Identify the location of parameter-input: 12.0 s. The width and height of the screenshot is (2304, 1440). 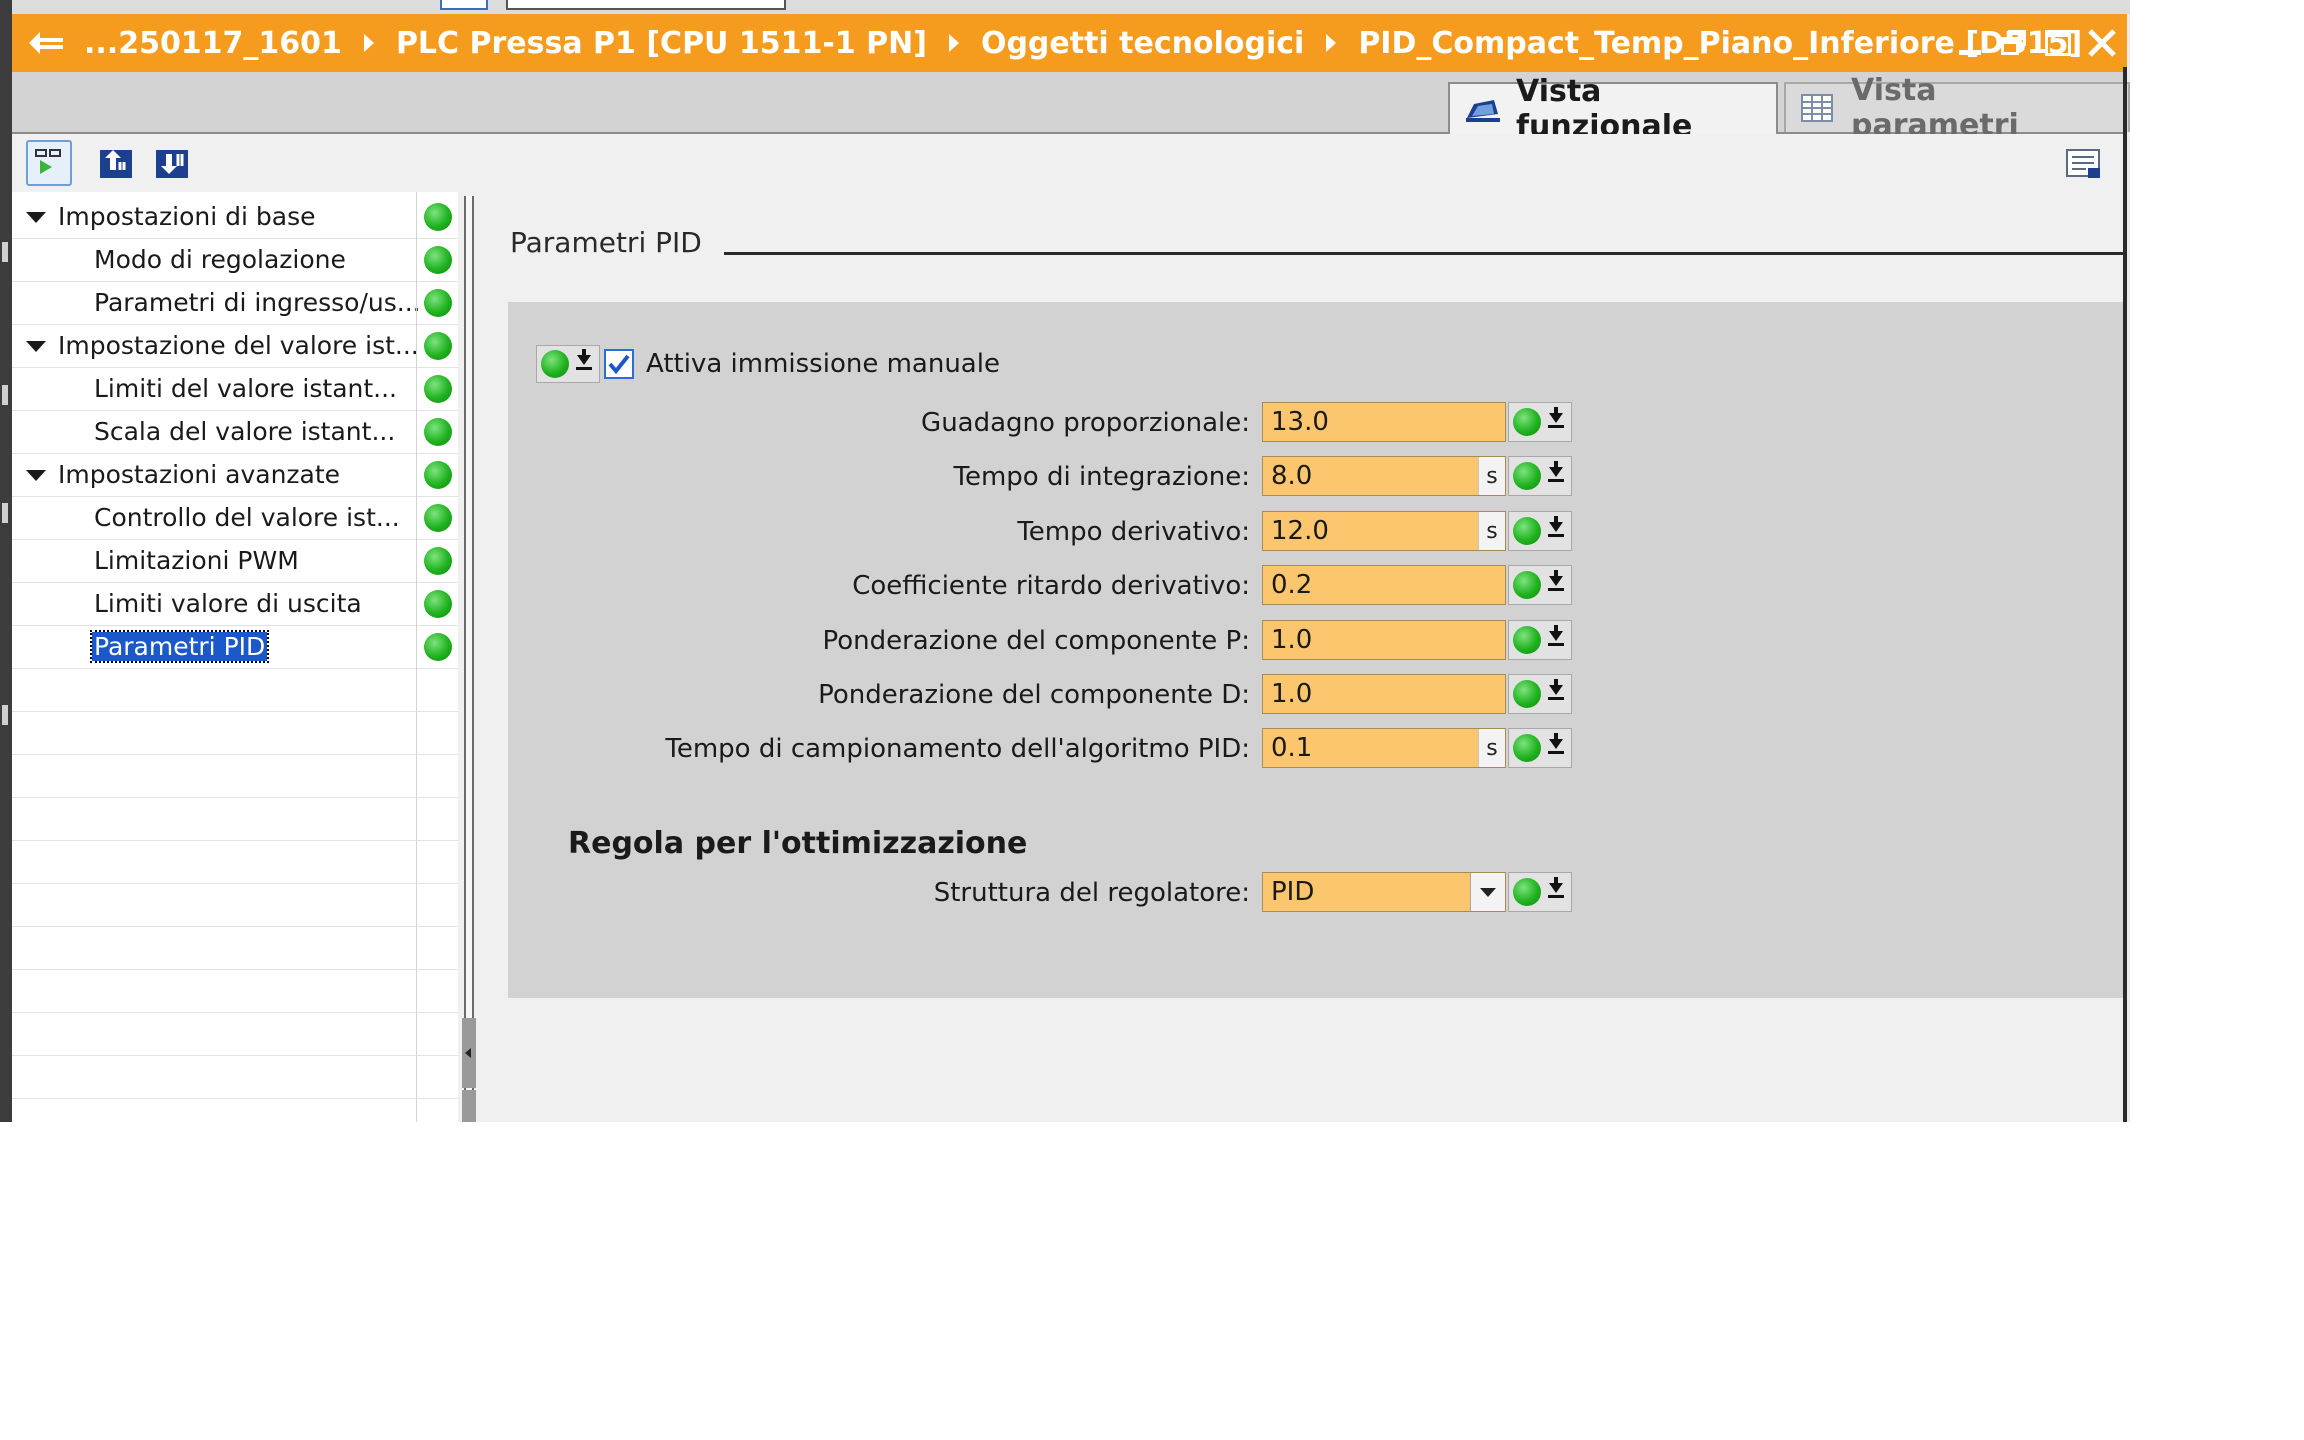
(1384, 531).